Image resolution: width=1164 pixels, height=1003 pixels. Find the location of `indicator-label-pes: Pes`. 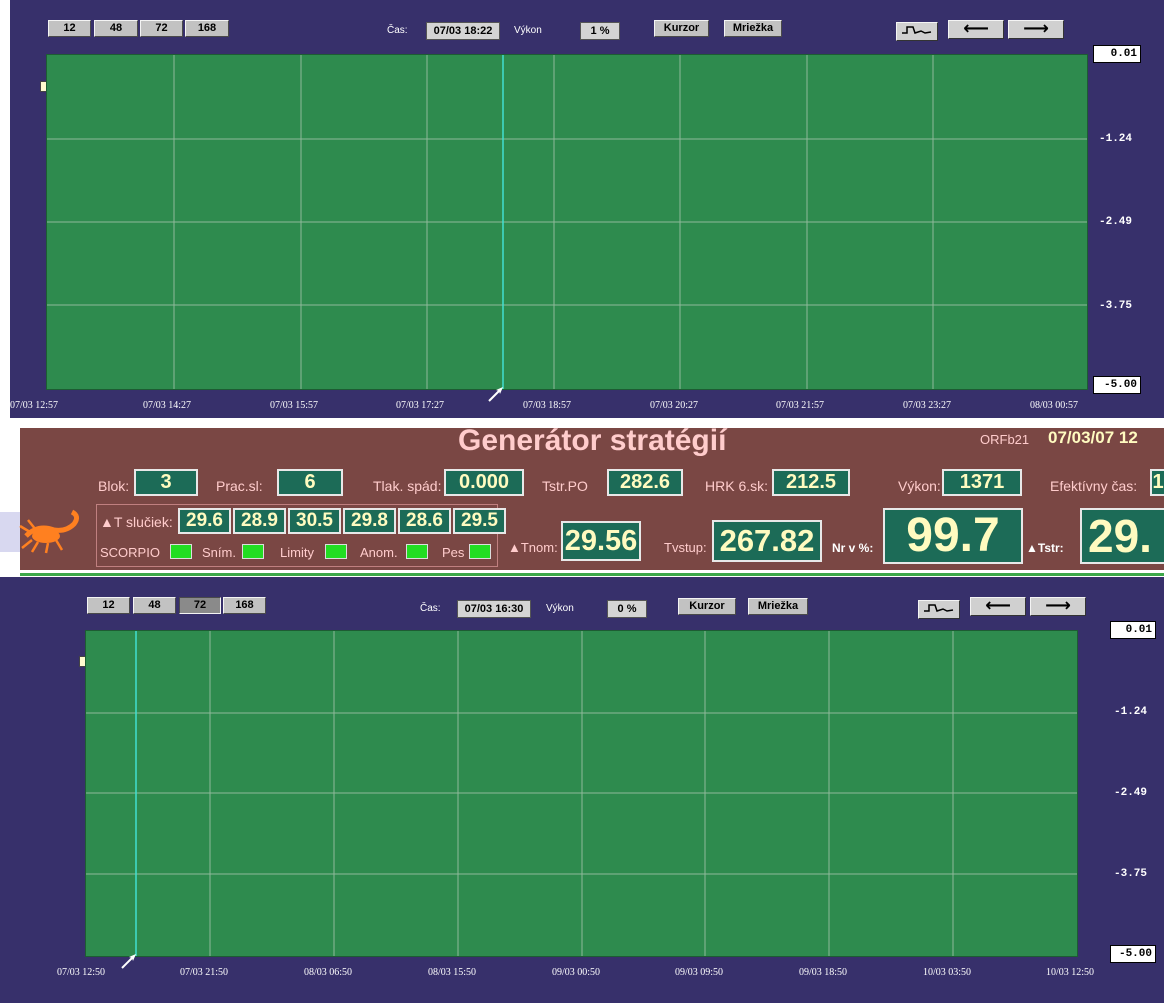

indicator-label-pes: Pes is located at coordinates (453, 552).